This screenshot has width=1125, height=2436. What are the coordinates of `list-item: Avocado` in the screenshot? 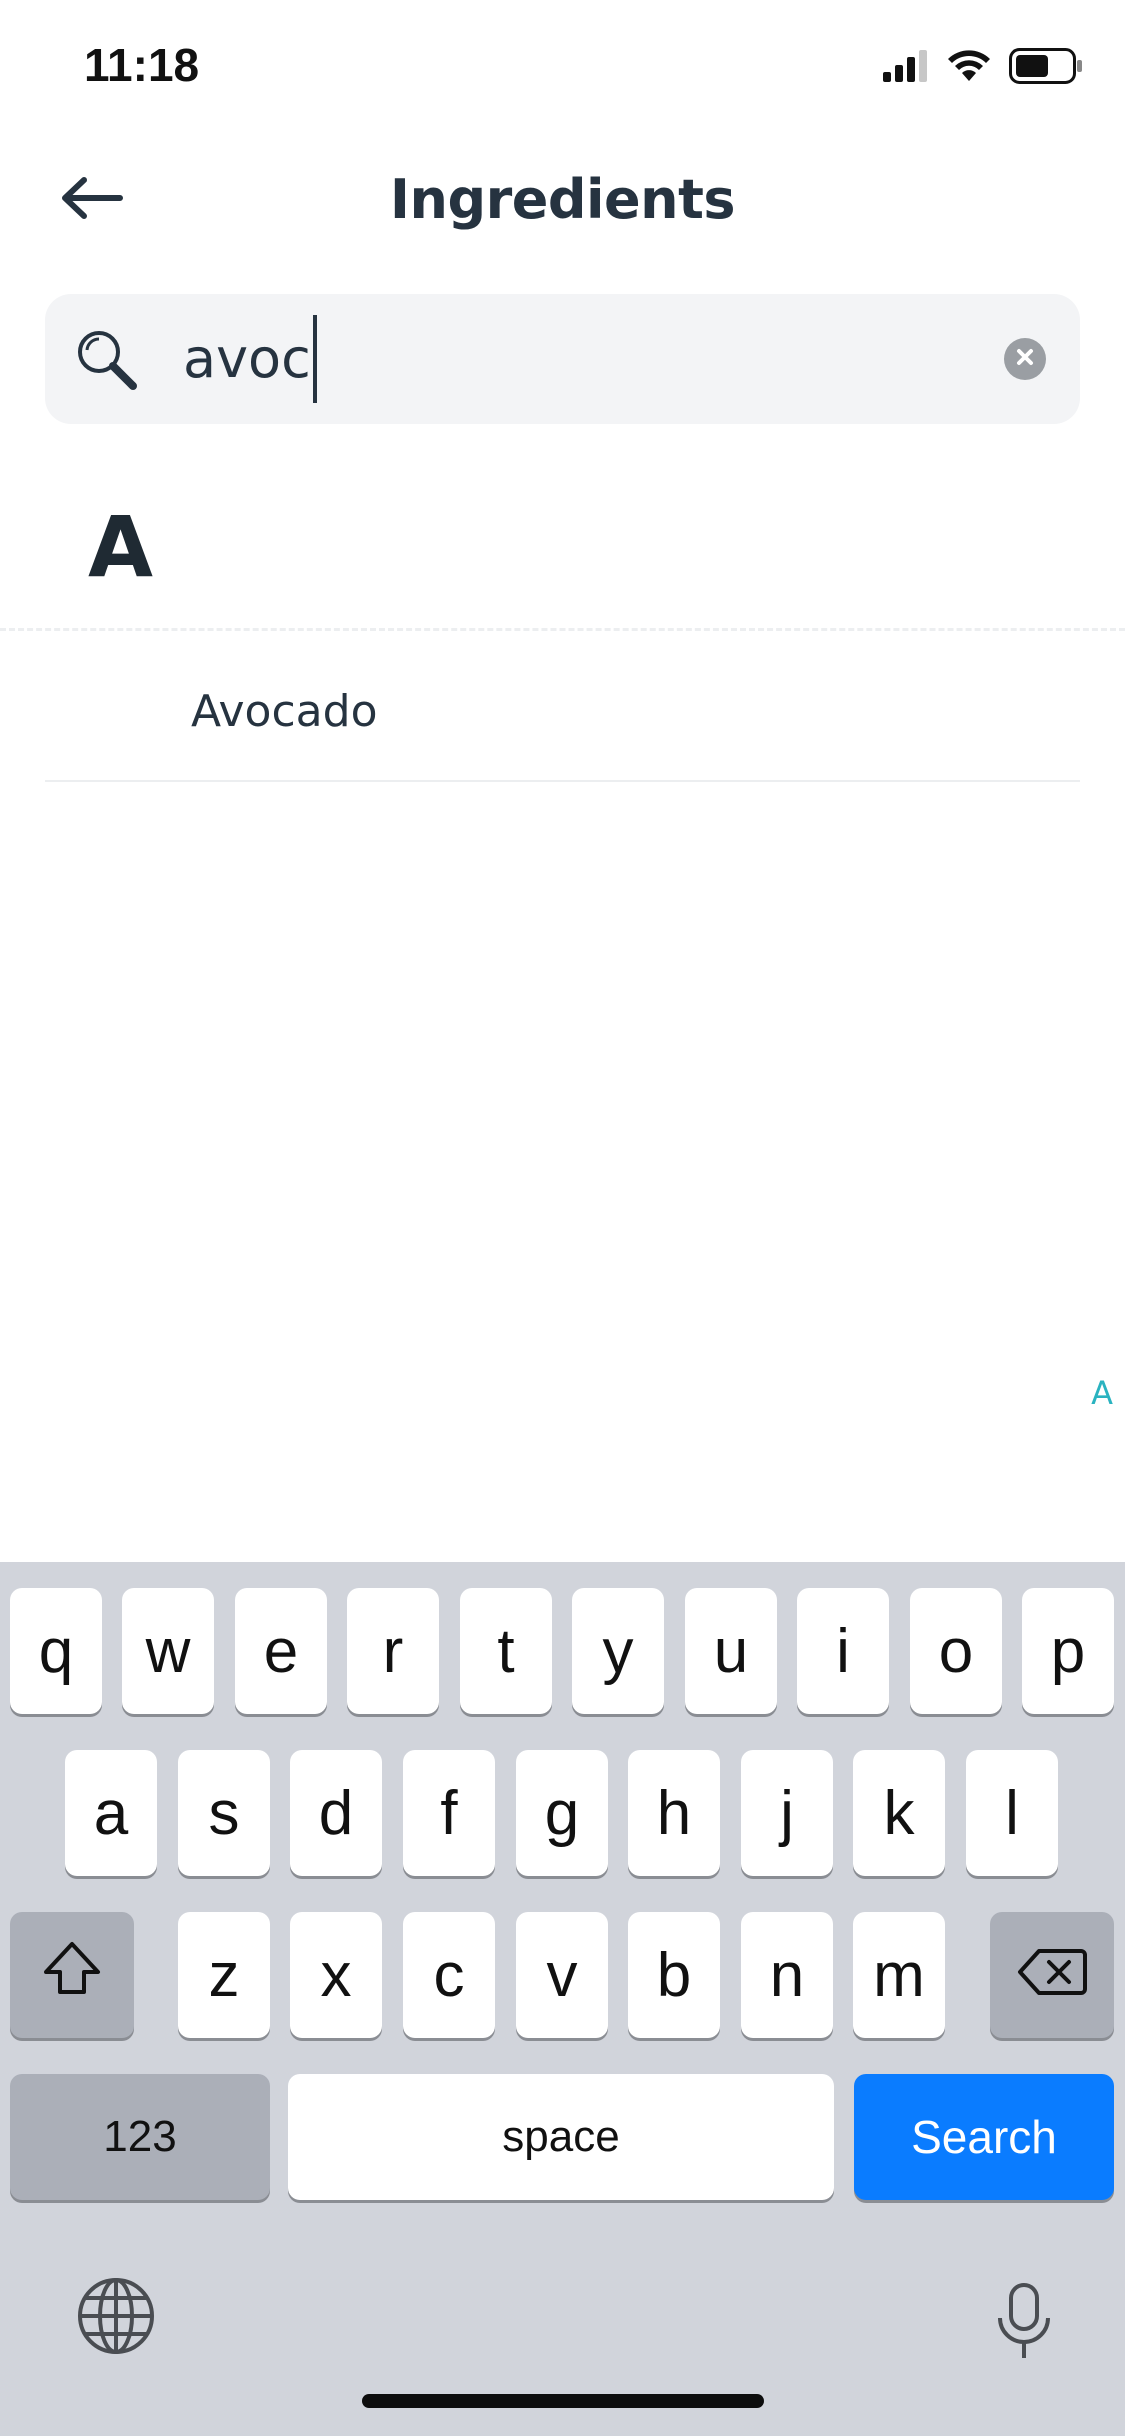 It's located at (562, 709).